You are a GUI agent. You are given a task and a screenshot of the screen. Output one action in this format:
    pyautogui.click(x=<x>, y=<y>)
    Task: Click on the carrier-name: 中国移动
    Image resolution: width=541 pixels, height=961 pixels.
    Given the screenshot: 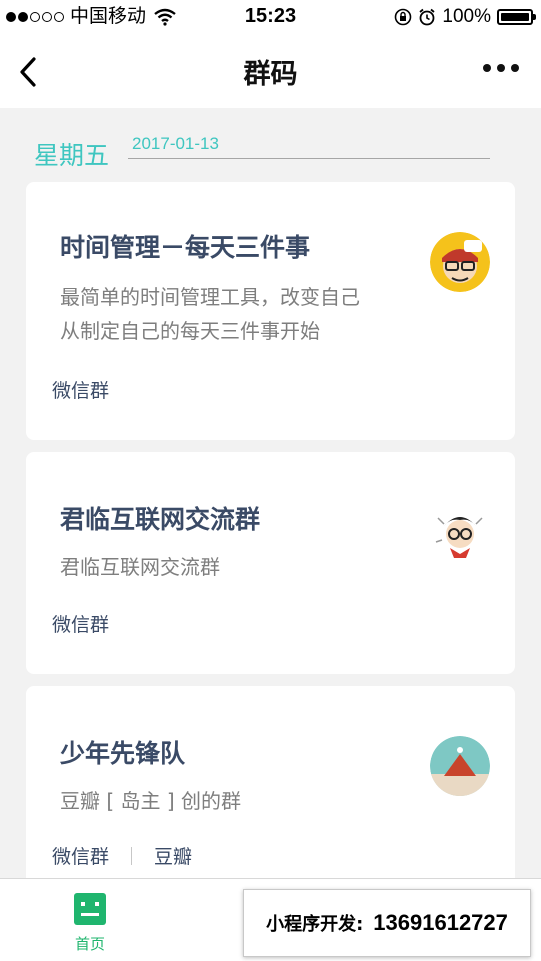 What is the action you would take?
    pyautogui.click(x=108, y=16)
    